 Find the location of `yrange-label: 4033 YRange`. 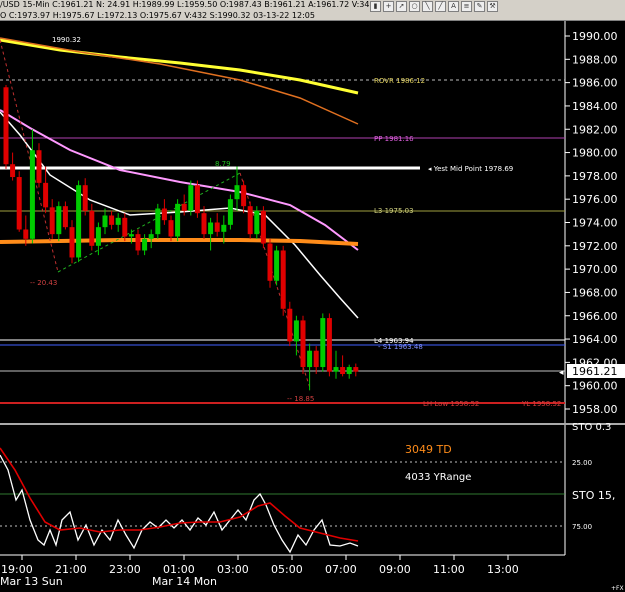

yrange-label: 4033 YRange is located at coordinates (438, 477).